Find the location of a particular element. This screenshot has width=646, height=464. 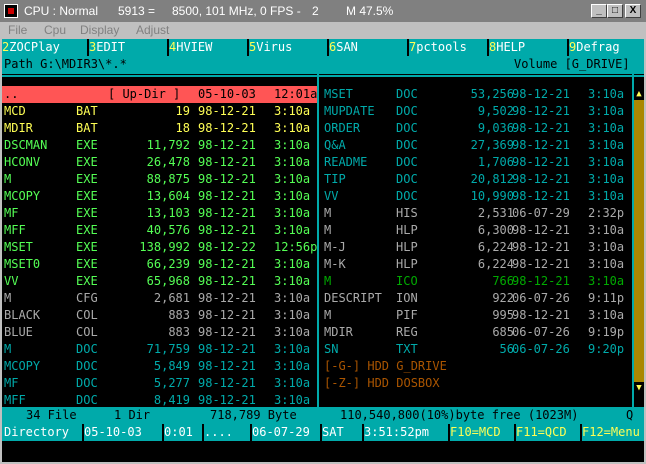

bottom-cell-text: 0:01 is located at coordinates (178, 432).